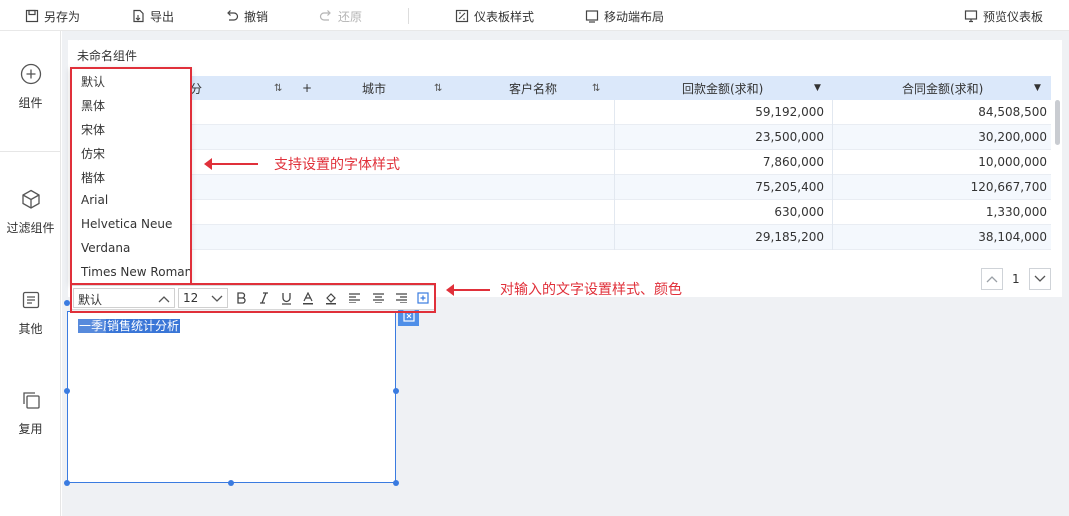 The image size is (1069, 516). What do you see at coordinates (124, 298) in the screenshot?
I see `font-family-select: 默认` at bounding box center [124, 298].